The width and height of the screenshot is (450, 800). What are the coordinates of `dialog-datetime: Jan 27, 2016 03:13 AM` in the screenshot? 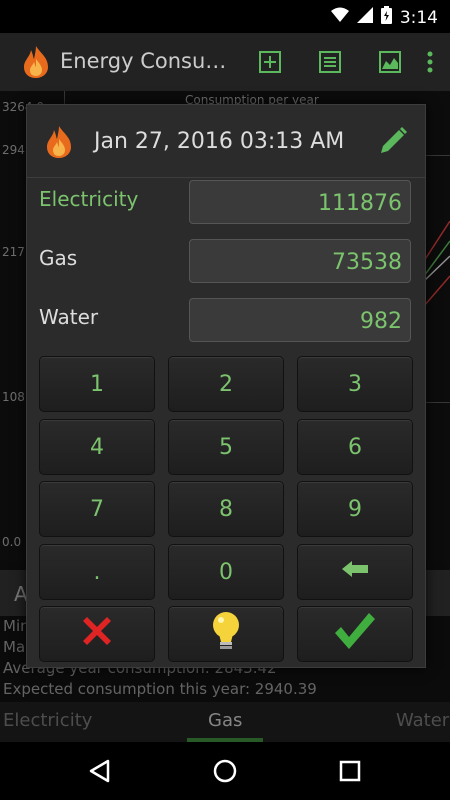 It's located at (219, 141).